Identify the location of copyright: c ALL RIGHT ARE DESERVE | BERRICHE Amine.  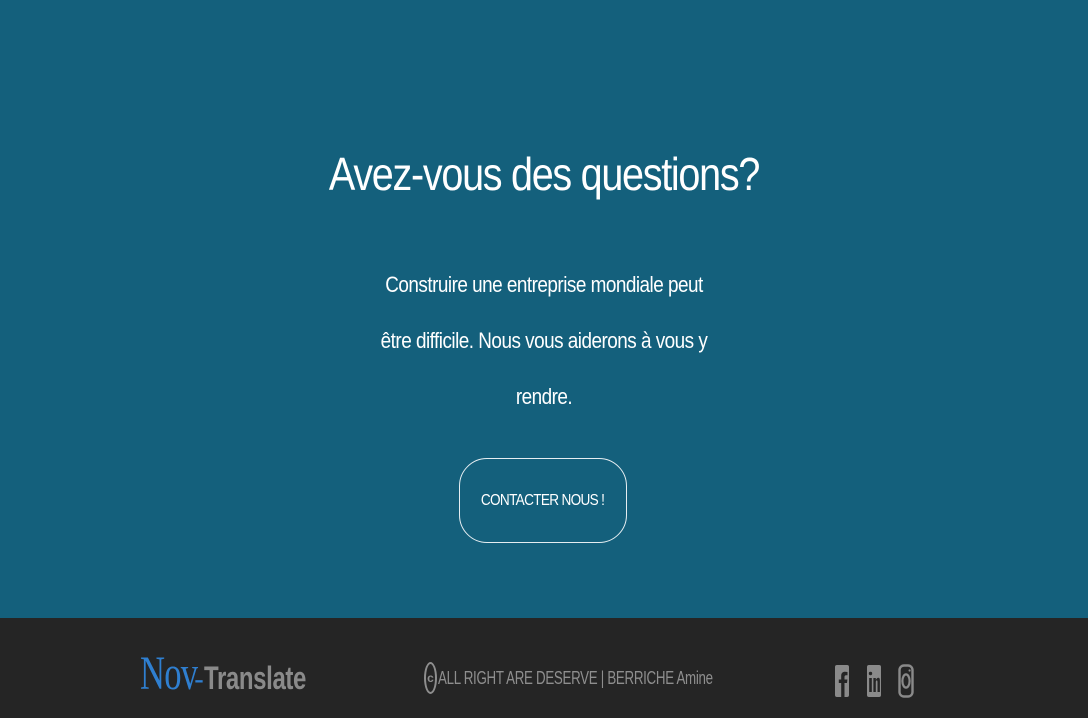
(616, 678).